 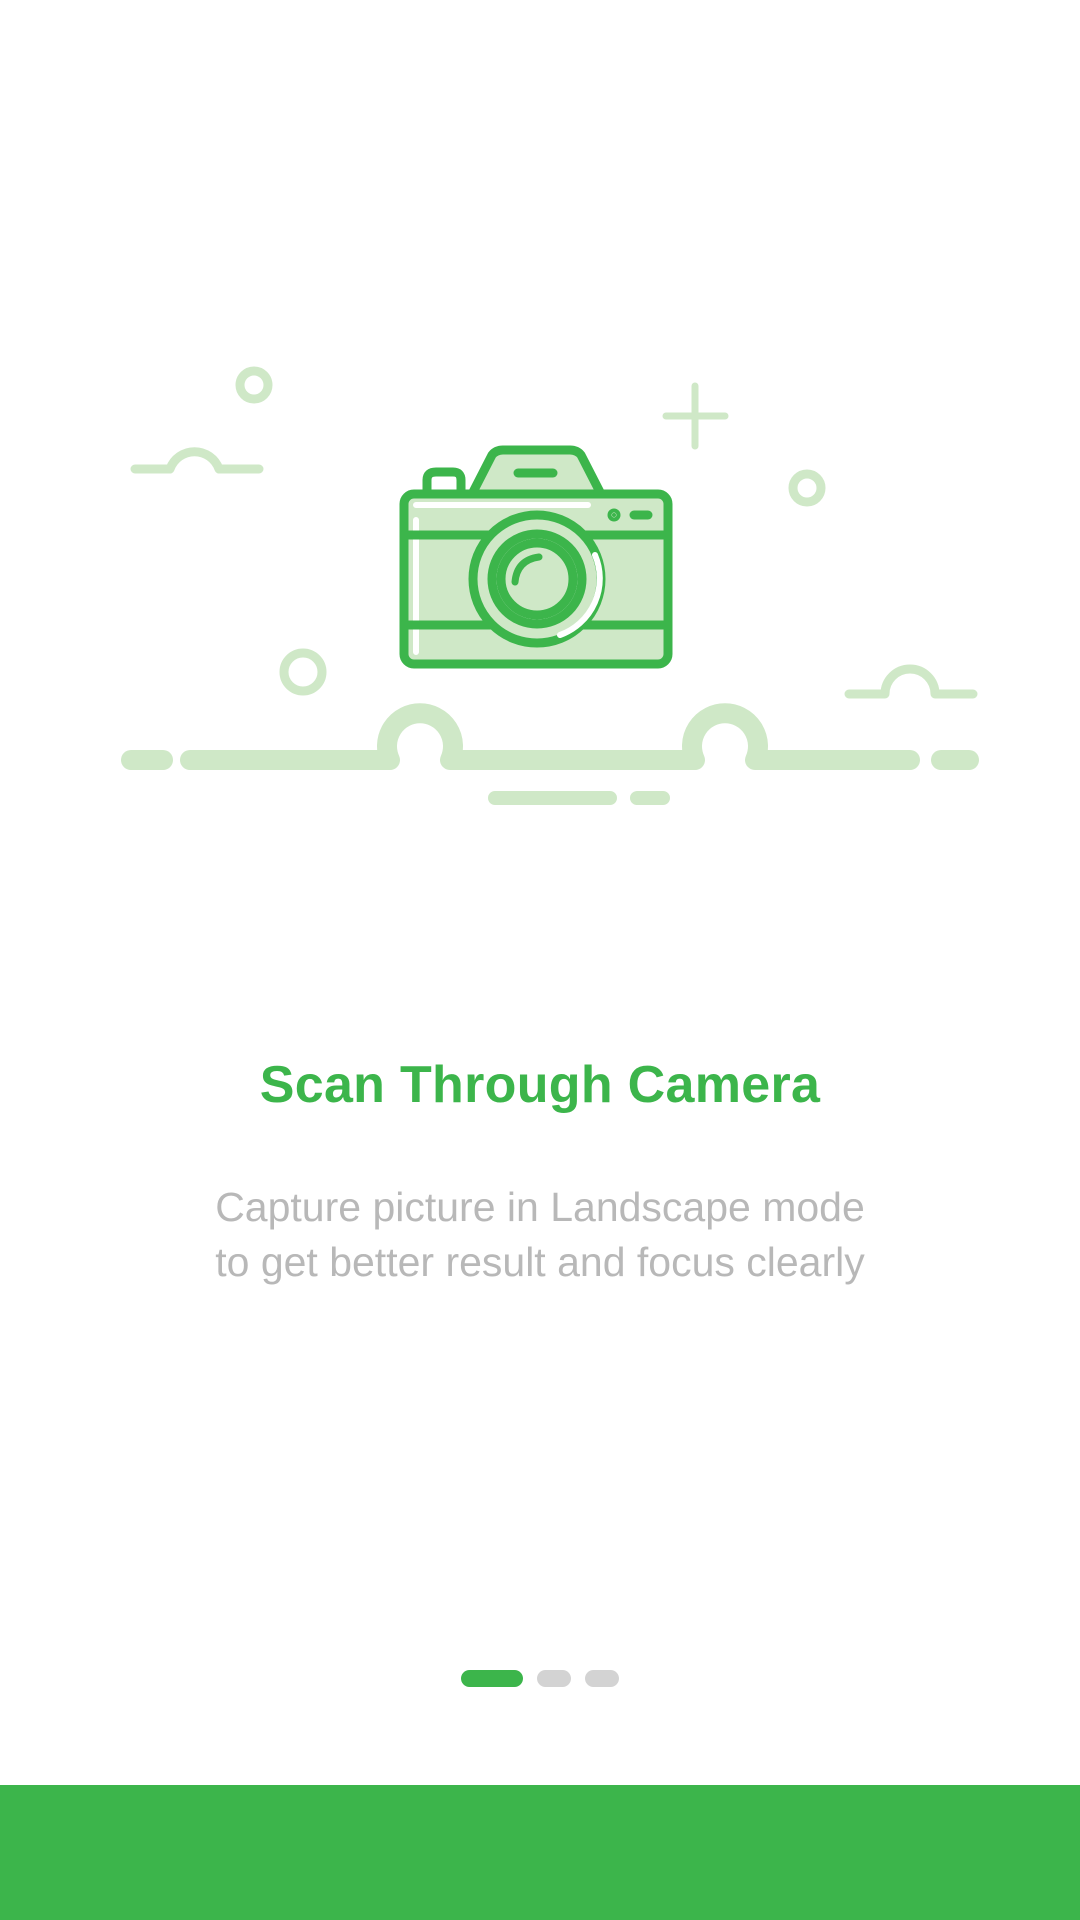 What do you see at coordinates (550, 736) in the screenshot?
I see `ground-line` at bounding box center [550, 736].